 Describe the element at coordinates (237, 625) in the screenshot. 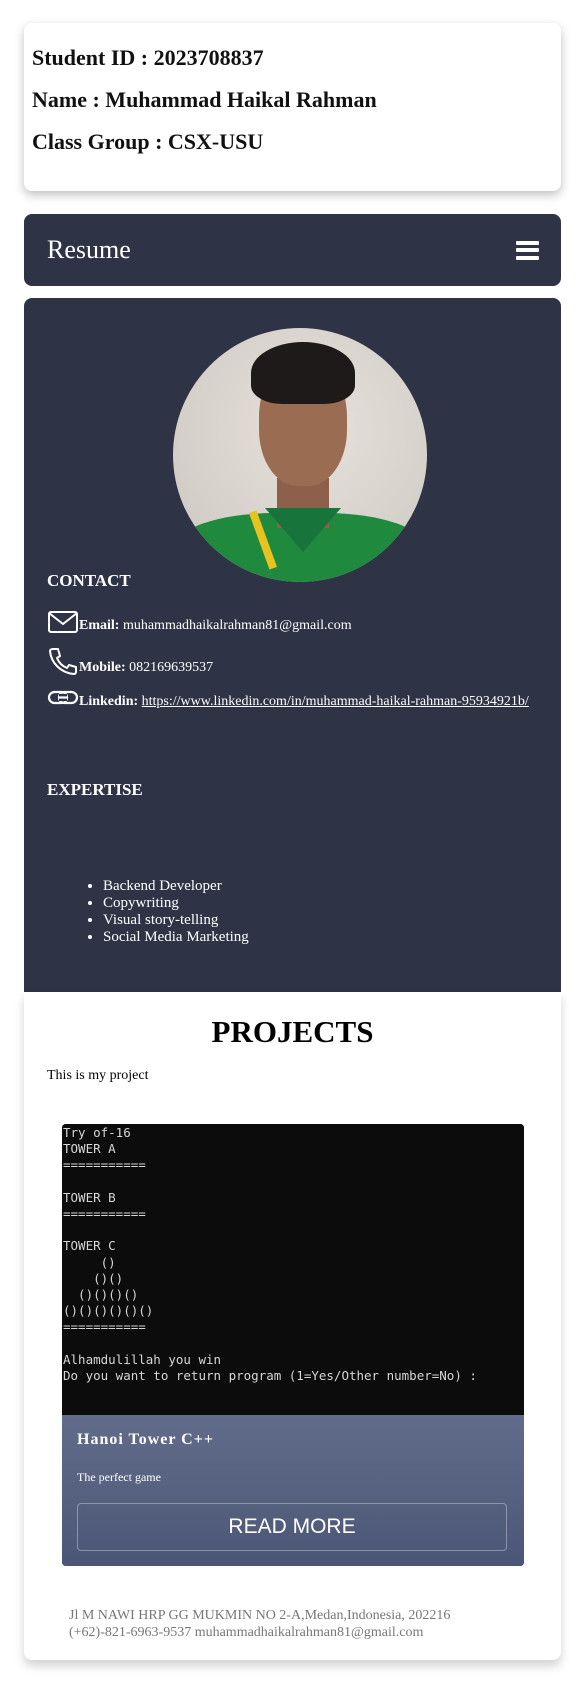

I see `email-value: muhammadhaikalrahman81@gmail.com` at that location.